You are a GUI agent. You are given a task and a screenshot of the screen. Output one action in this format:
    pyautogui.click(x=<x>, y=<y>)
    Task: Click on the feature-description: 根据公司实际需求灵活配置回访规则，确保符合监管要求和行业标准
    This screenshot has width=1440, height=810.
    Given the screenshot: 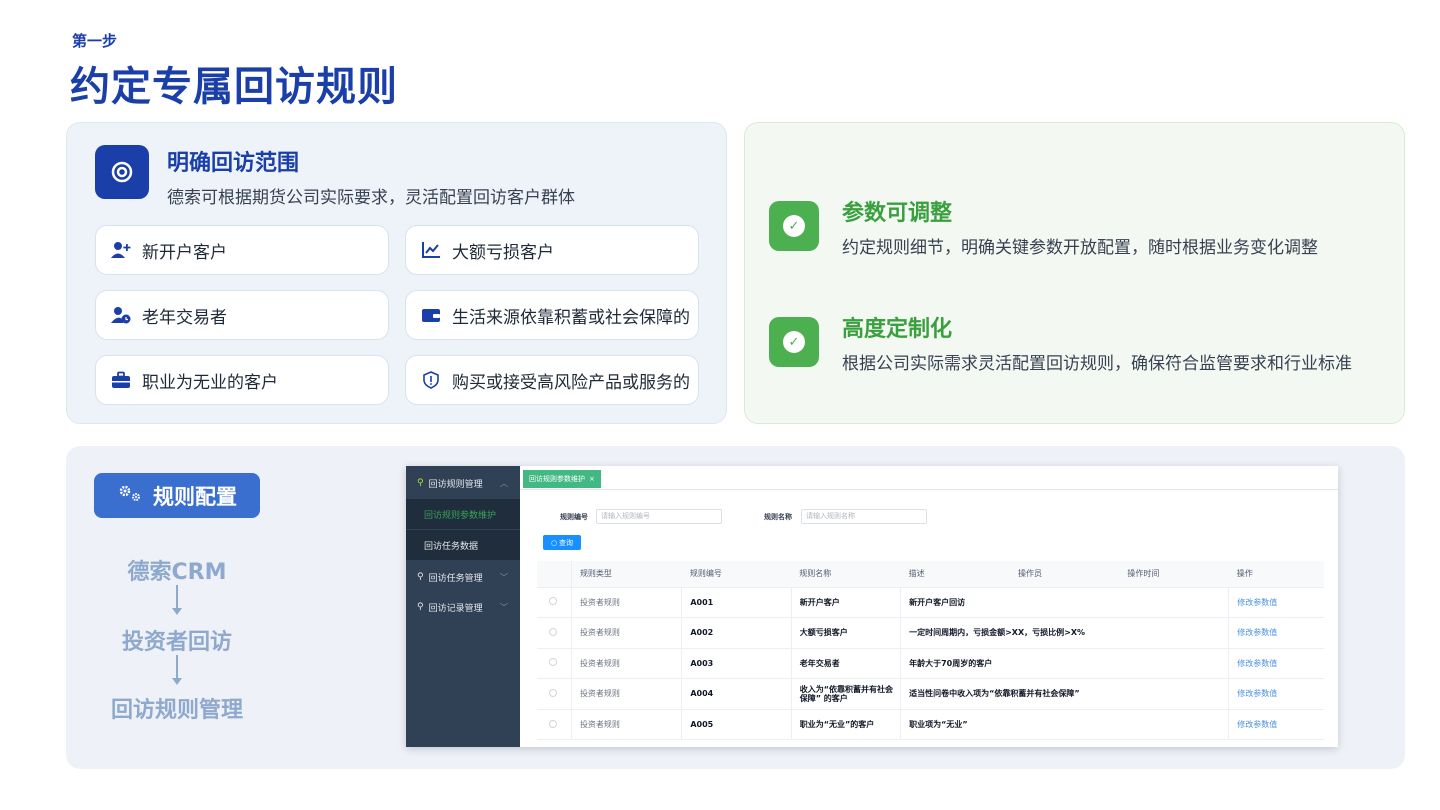 What is the action you would take?
    pyautogui.click(x=1097, y=364)
    